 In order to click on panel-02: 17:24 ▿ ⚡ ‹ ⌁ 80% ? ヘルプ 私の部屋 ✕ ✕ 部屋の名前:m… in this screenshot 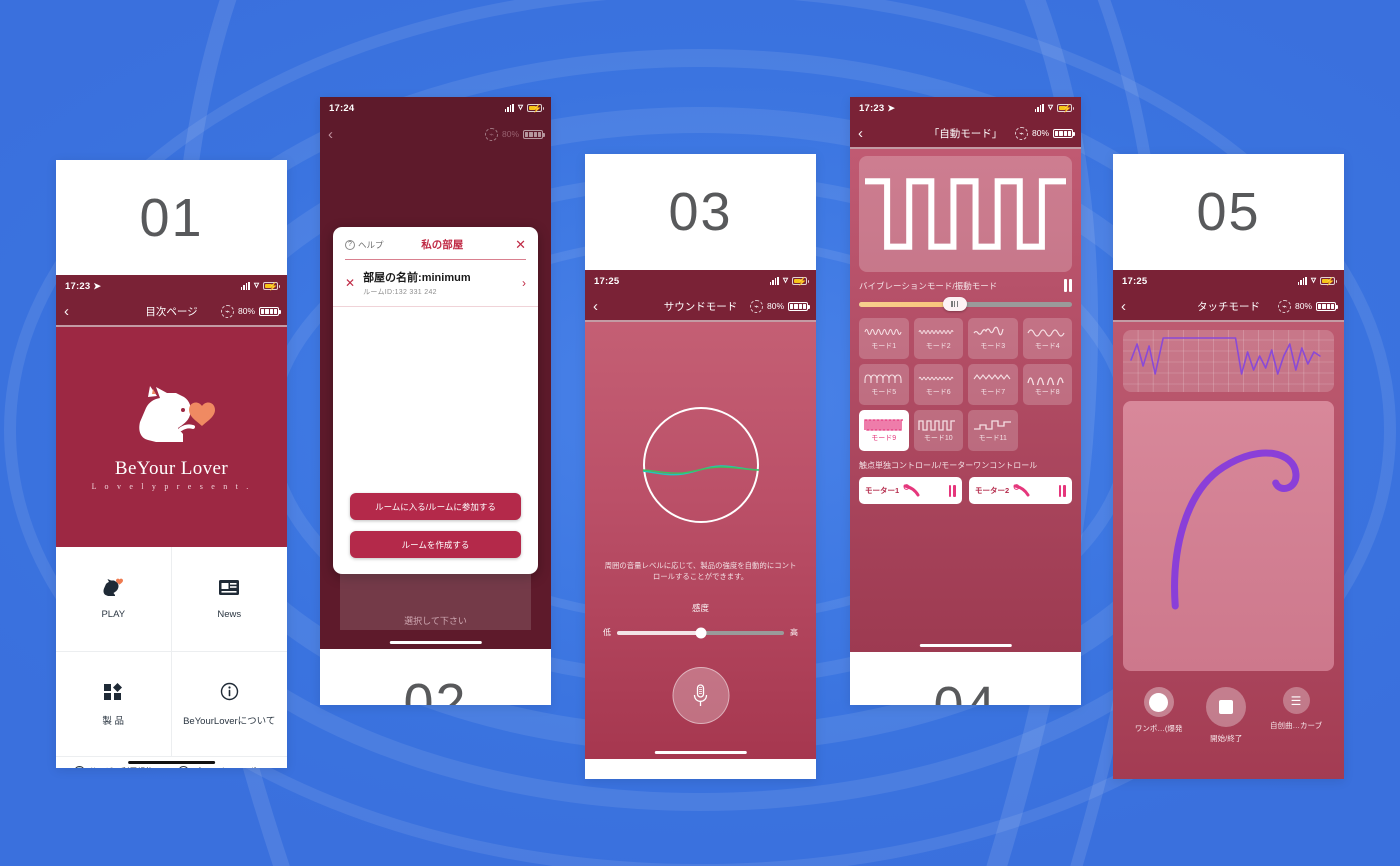, I will do `click(435, 401)`.